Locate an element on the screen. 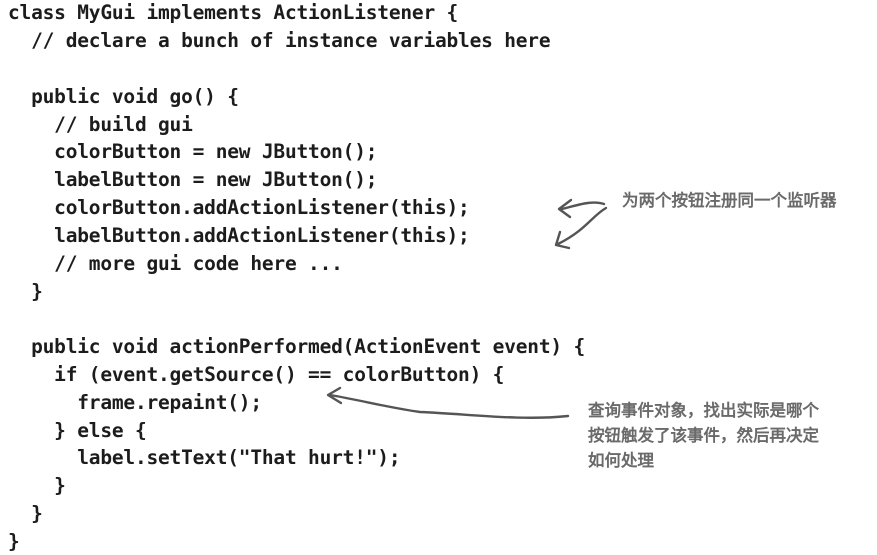  annotation-arrows is located at coordinates (467, 308).